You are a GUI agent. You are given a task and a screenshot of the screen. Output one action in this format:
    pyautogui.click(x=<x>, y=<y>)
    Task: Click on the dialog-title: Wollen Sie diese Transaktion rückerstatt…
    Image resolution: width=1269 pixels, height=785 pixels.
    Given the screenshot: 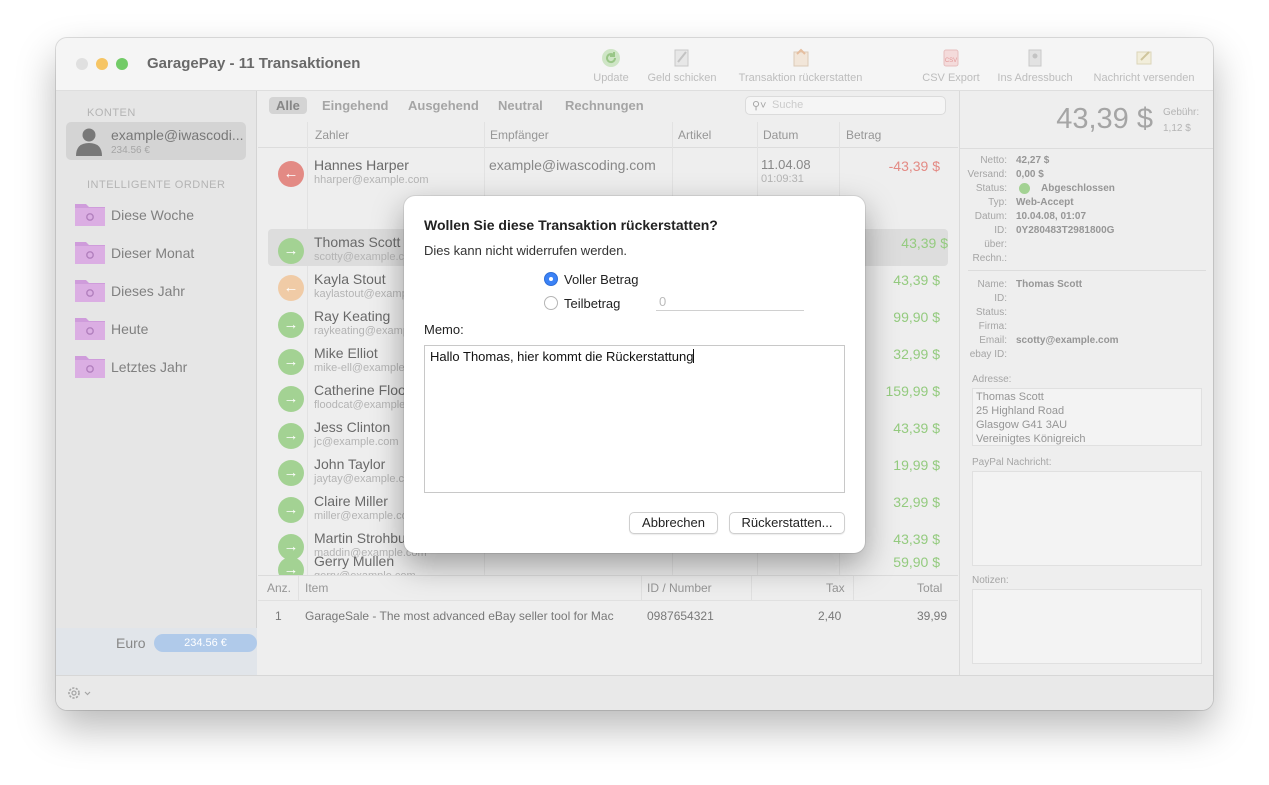 What is the action you would take?
    pyautogui.click(x=571, y=225)
    